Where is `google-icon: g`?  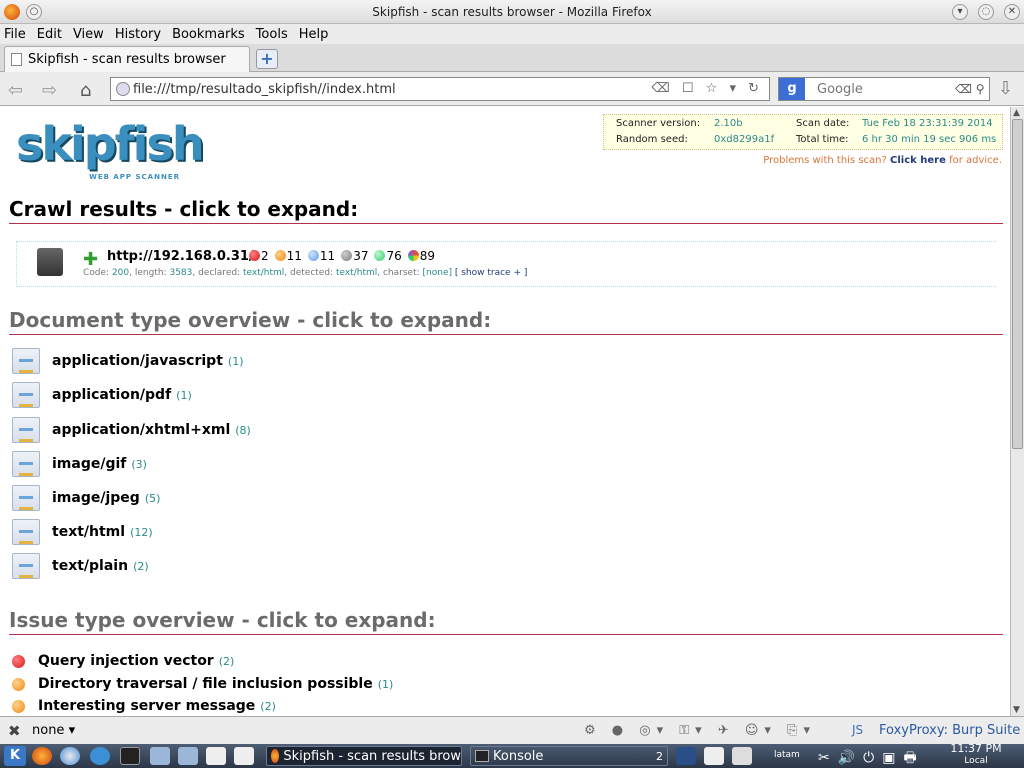
google-icon: g is located at coordinates (792, 89).